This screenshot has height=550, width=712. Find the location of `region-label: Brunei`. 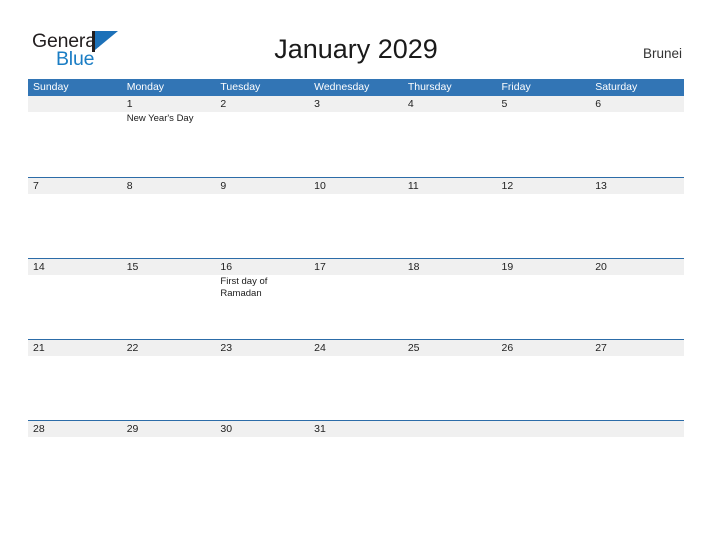

region-label: Brunei is located at coordinates (662, 53).